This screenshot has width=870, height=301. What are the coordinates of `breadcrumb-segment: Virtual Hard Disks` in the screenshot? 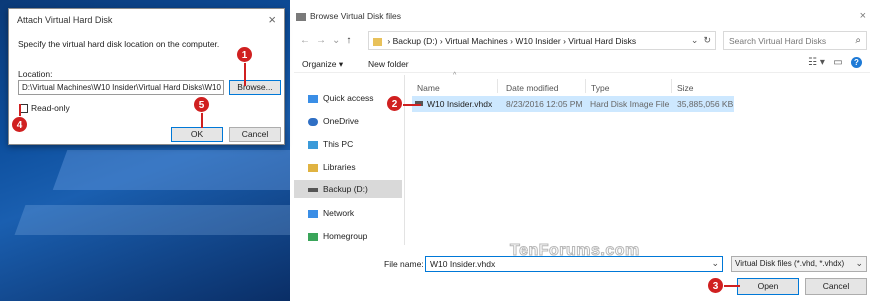 It's located at (602, 41).